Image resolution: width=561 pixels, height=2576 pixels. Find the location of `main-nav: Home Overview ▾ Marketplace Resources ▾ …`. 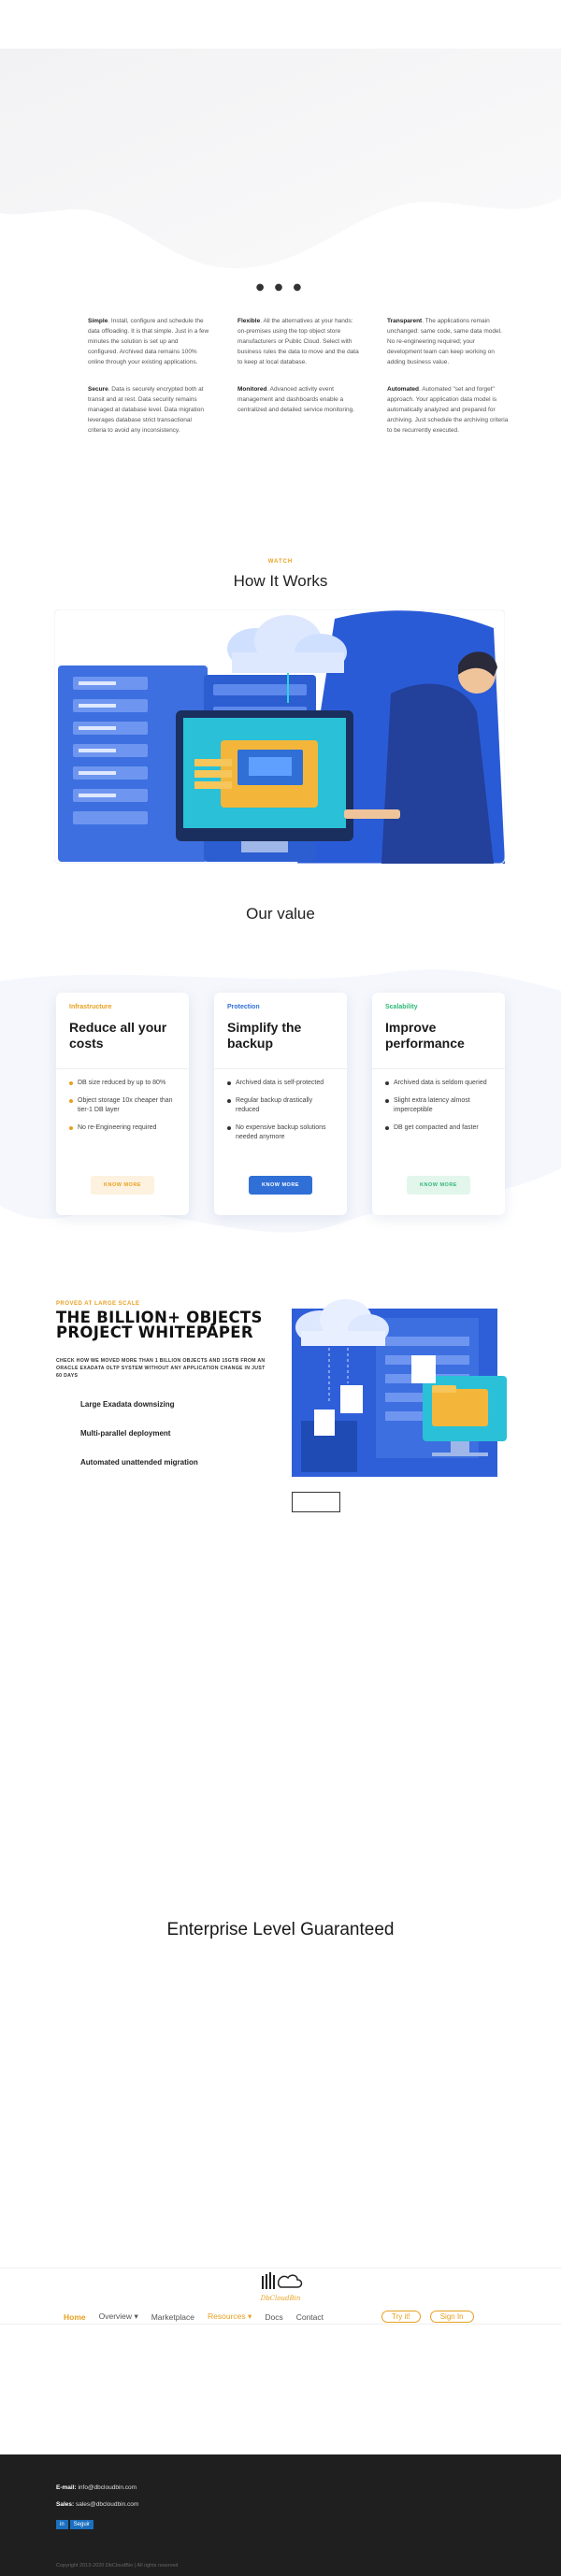

main-nav: Home Overview ▾ Marketplace Resources ▾ … is located at coordinates (280, 2317).